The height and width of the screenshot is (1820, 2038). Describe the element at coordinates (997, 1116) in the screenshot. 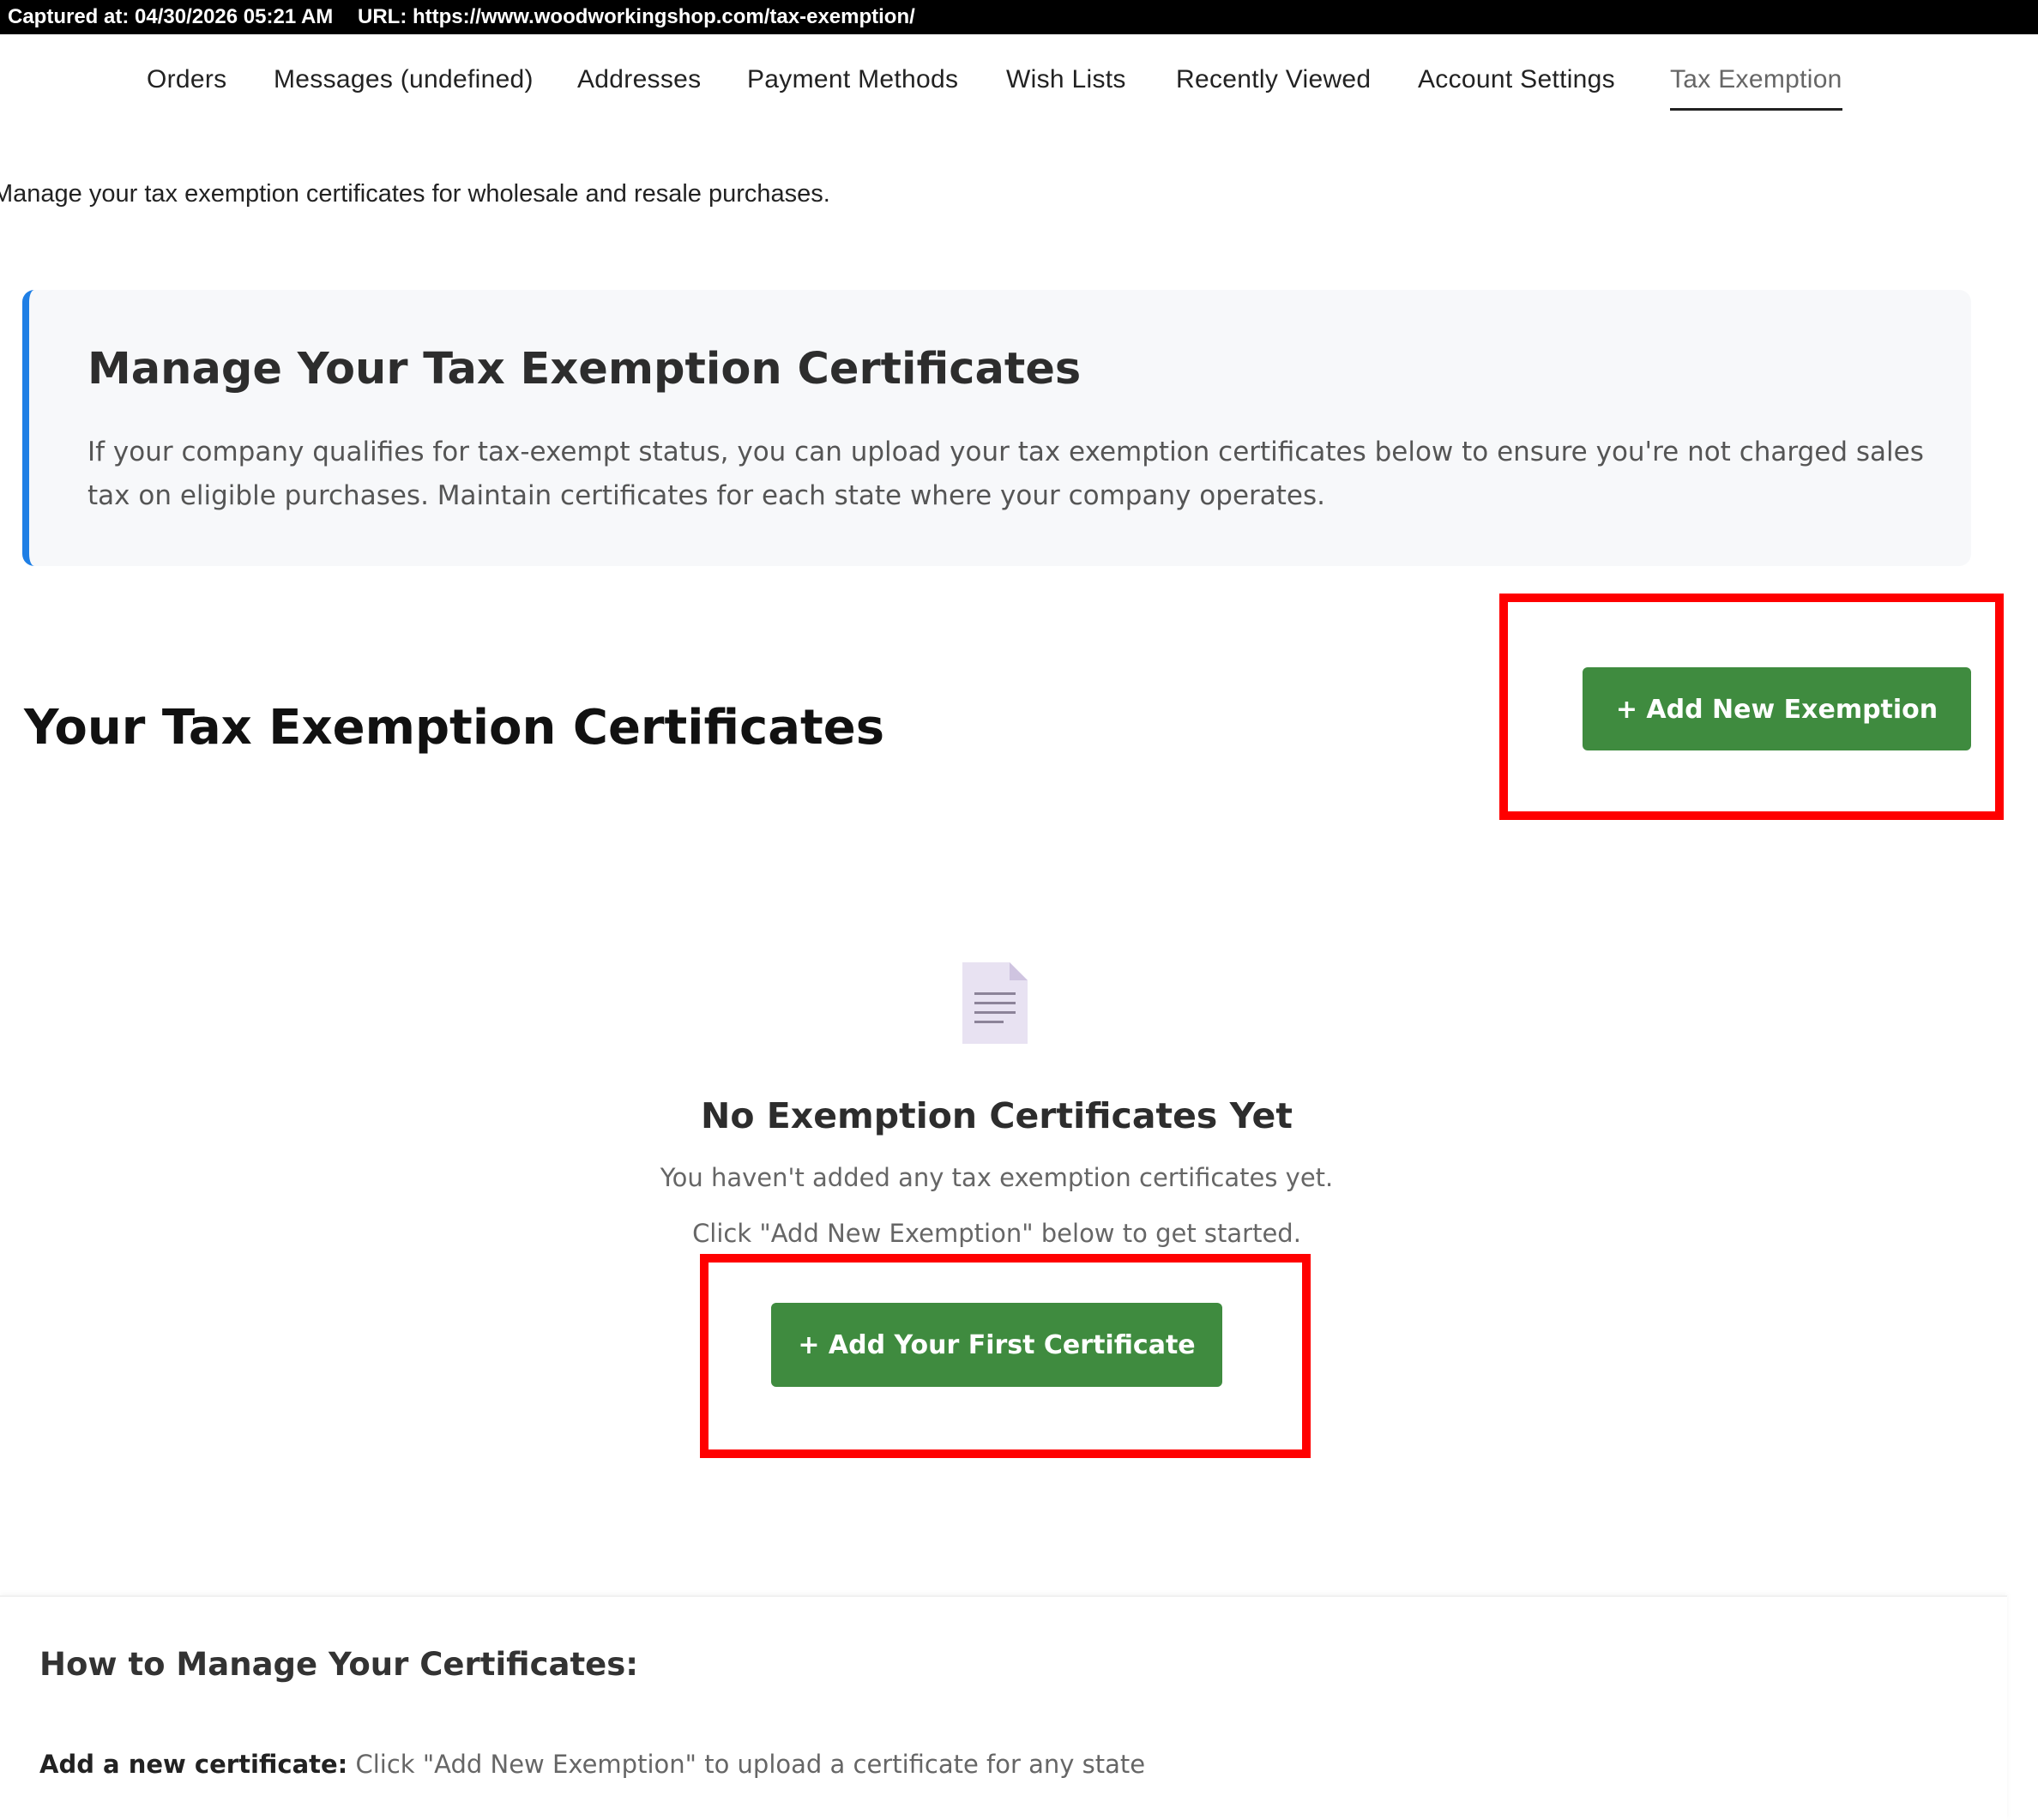

I see `empty-state-title: No Exemption Certificates Yet` at that location.